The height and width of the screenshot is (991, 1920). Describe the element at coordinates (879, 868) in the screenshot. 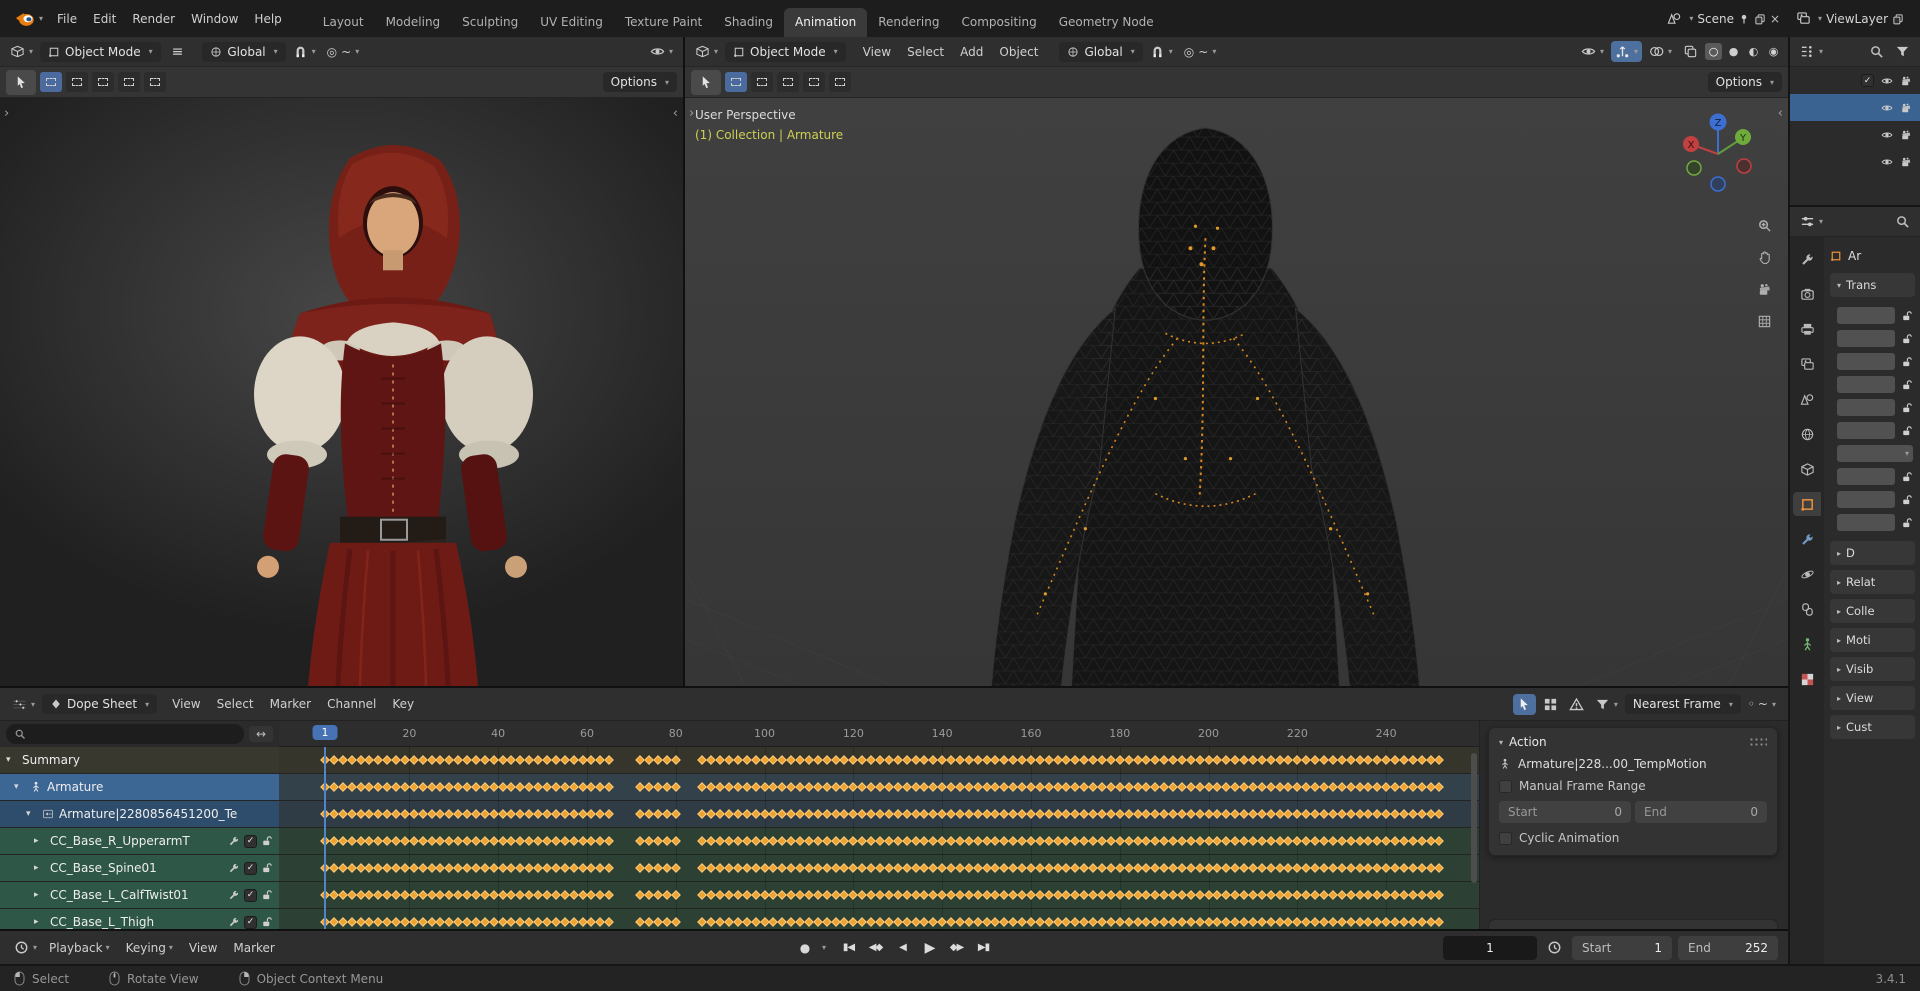

I see `keyframe-row-cc-base-spine01` at that location.